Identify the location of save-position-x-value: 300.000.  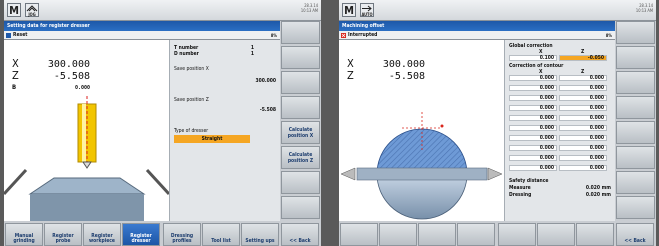
(225, 81).